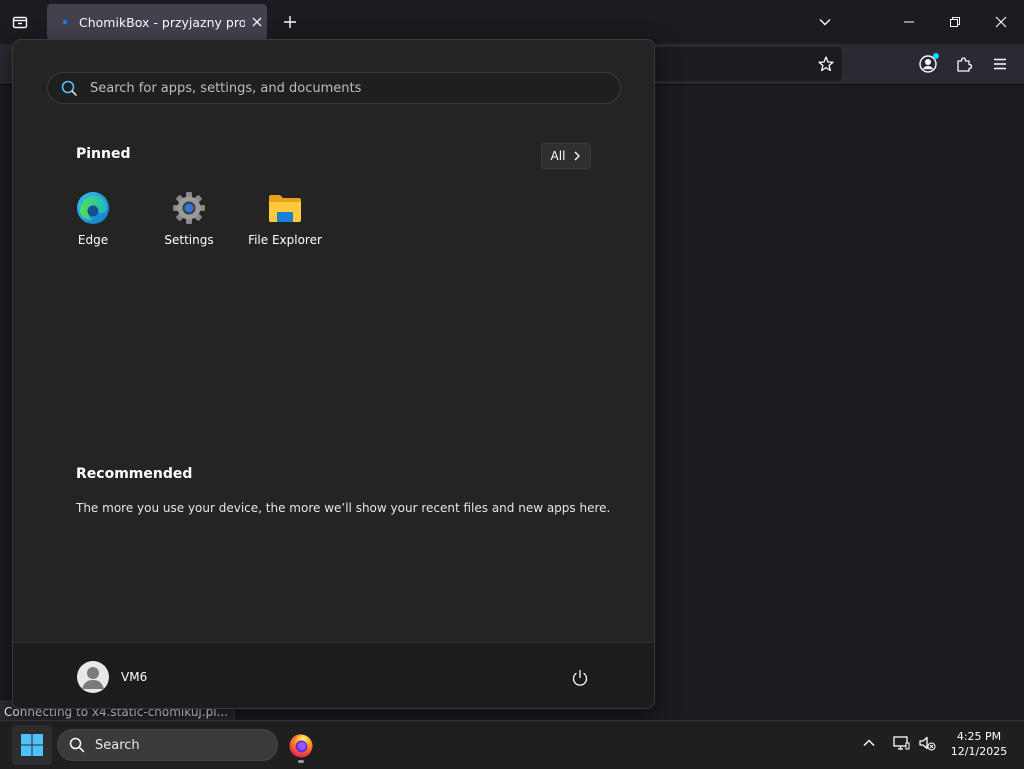 This screenshot has width=1024, height=769. Describe the element at coordinates (162, 22) in the screenshot. I see `tab-title: ChomikBox - przyjazny program` at that location.